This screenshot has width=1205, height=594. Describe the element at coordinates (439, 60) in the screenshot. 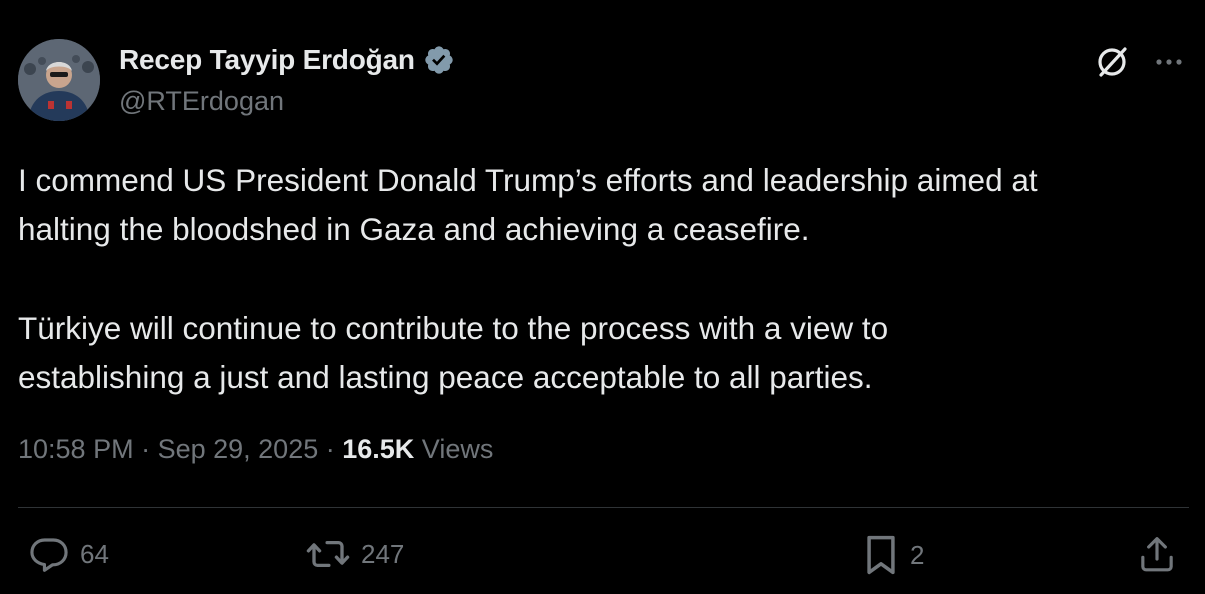

I see `verified-badge-icon` at that location.